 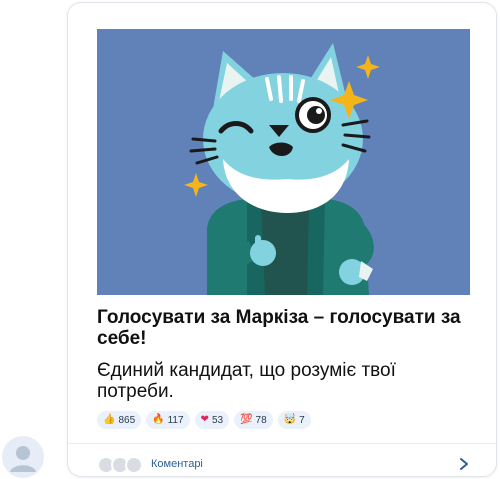 What do you see at coordinates (134, 465) in the screenshot?
I see `commenter-avatar` at bounding box center [134, 465].